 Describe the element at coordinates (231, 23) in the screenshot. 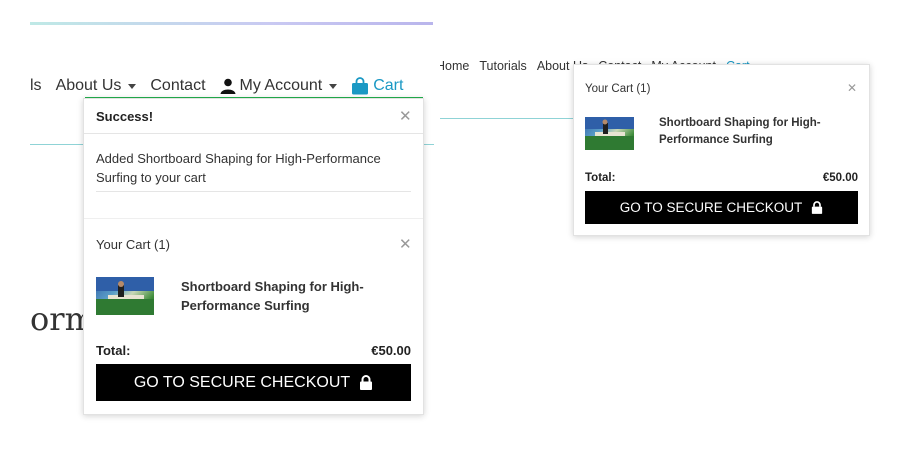

I see `header-accent-line` at that location.